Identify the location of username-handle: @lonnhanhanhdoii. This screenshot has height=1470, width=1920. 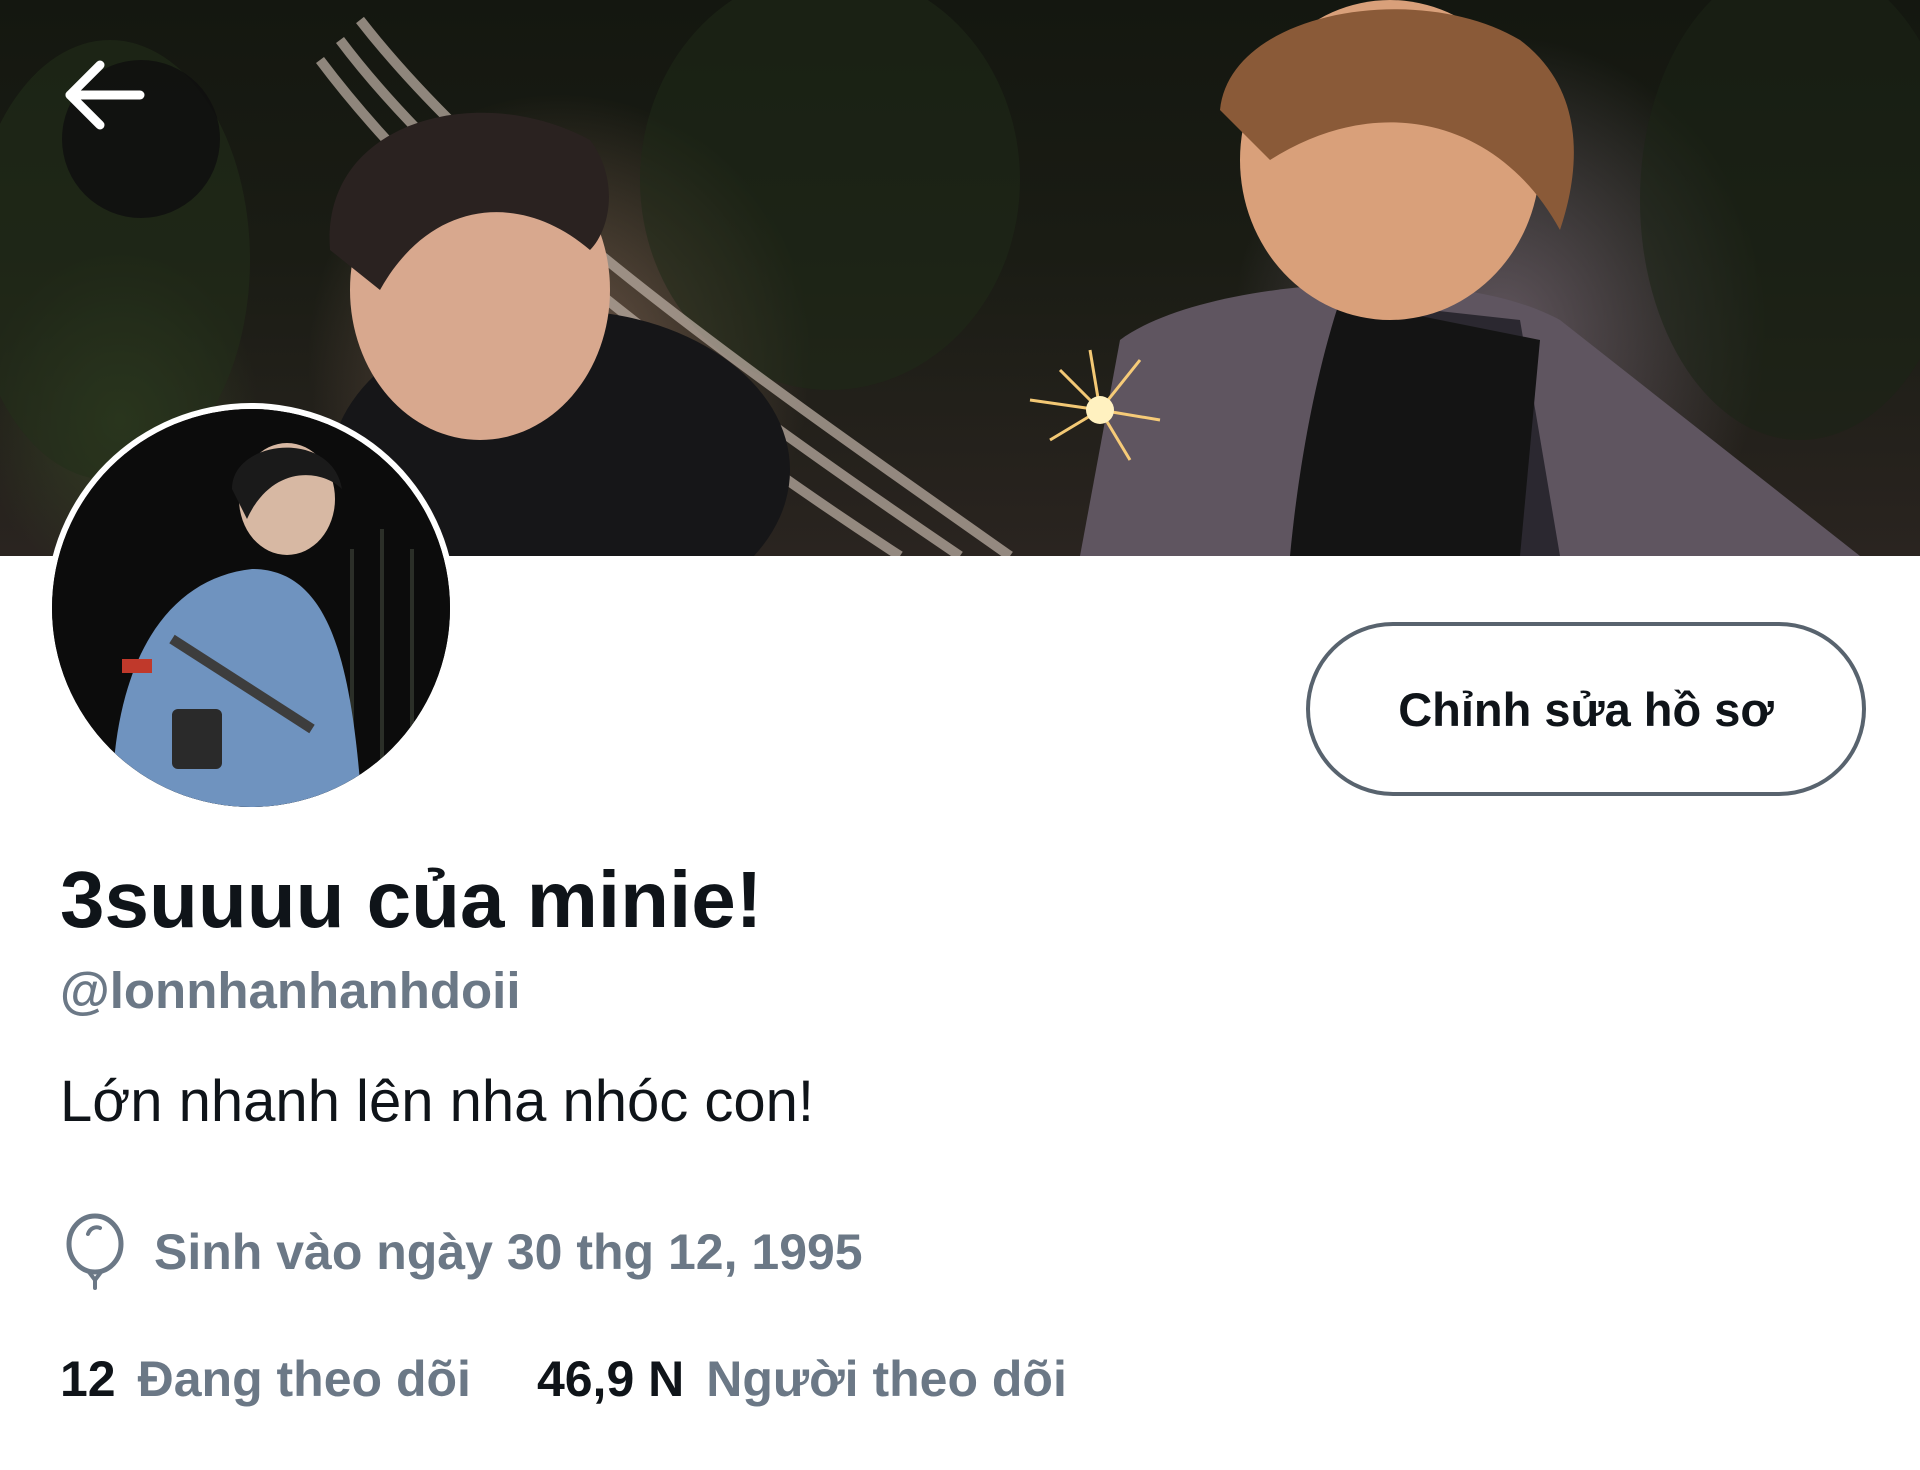
(290, 990).